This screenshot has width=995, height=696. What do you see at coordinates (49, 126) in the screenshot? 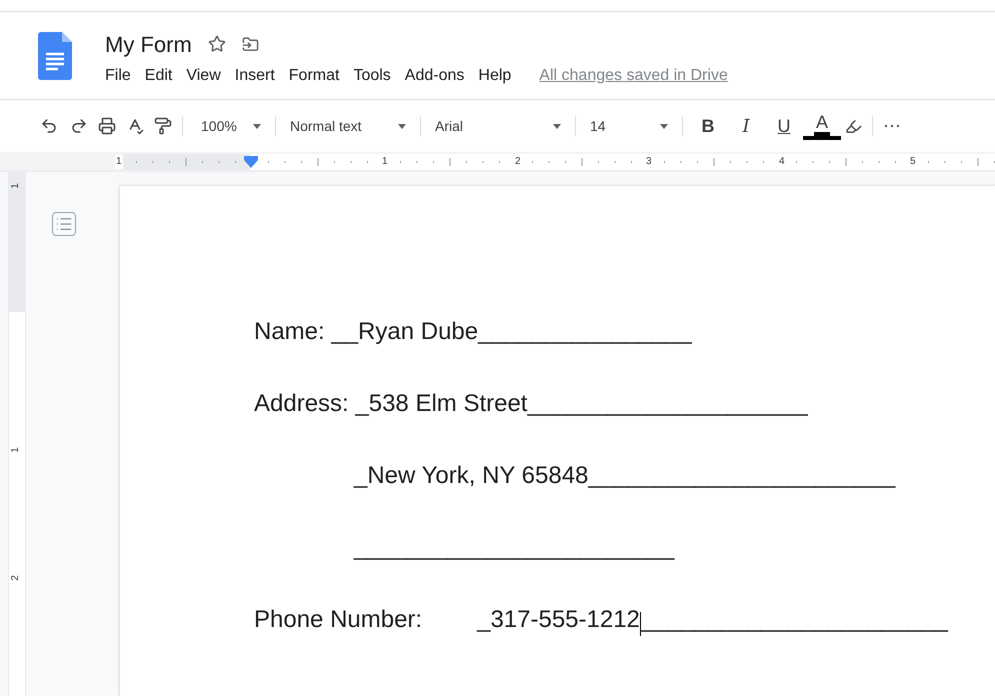
I see `undo-icon` at bounding box center [49, 126].